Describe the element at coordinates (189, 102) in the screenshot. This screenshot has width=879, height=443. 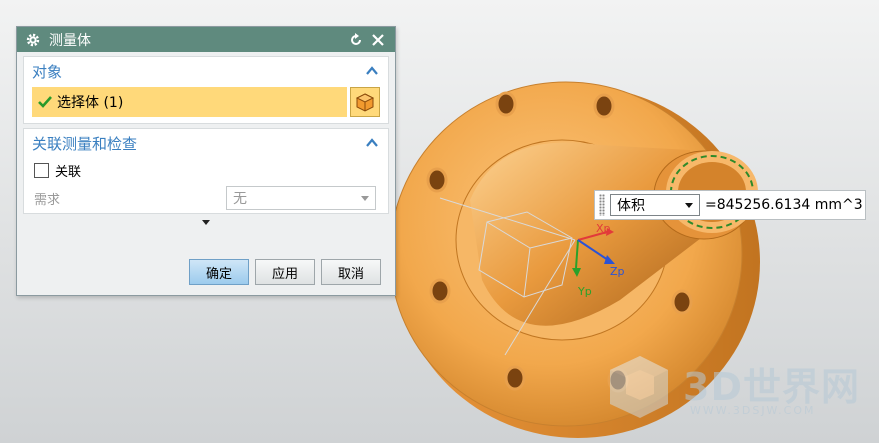
I see `select-body-field: 选择体 (1)` at that location.